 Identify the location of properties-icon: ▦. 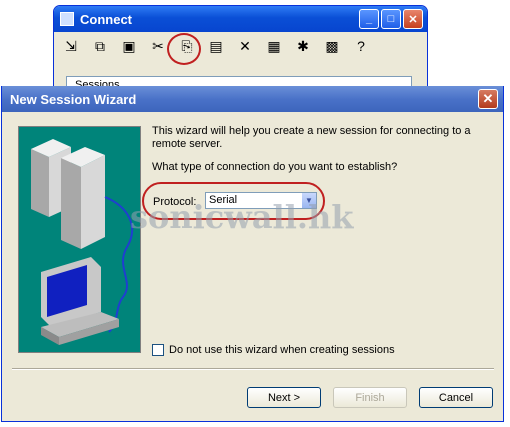
(274, 46).